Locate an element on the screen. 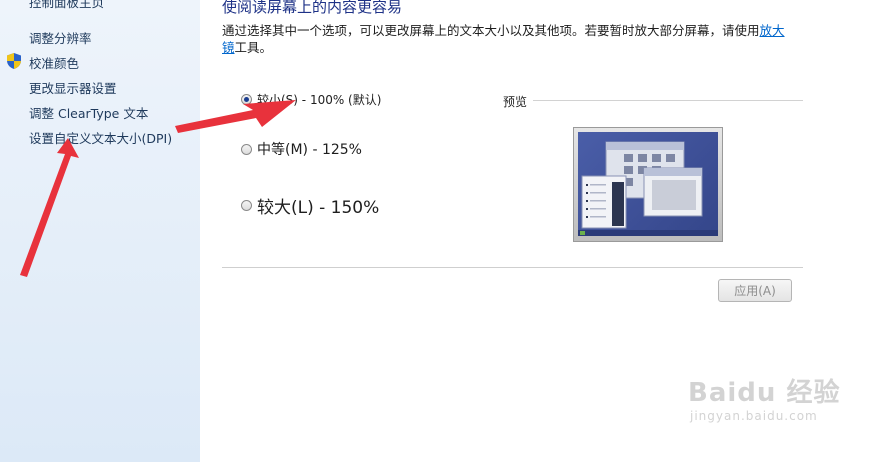  description-text-end: 工具。 is located at coordinates (253, 47).